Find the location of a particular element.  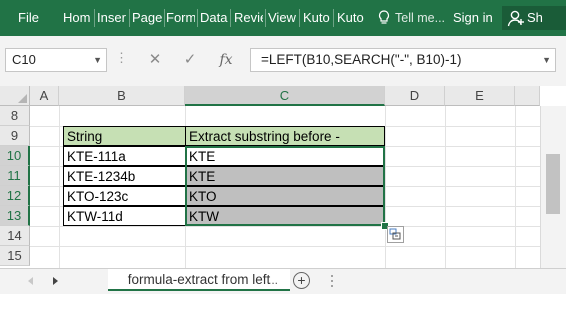

tab-view: View is located at coordinates (282, 18).